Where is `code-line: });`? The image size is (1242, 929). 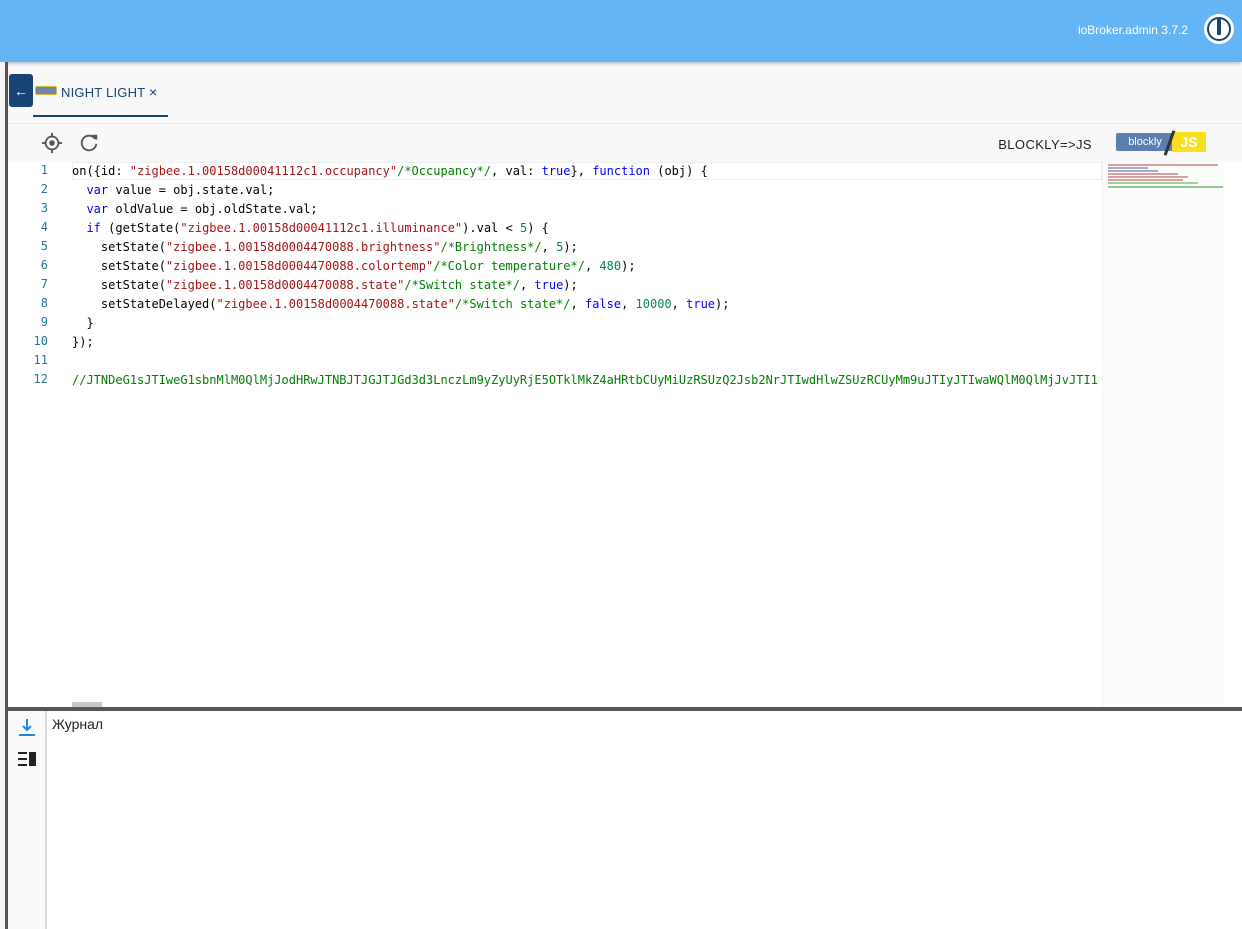
code-line: }); is located at coordinates (83, 342).